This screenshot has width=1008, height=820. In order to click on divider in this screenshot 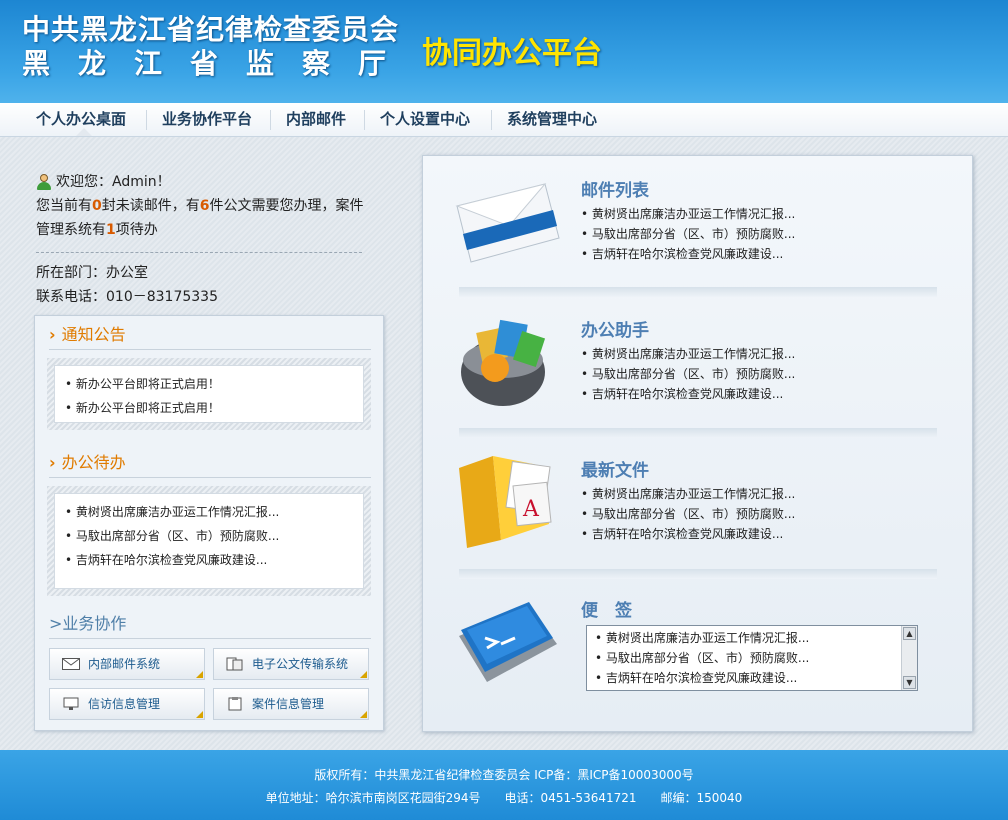, I will do `click(199, 252)`.